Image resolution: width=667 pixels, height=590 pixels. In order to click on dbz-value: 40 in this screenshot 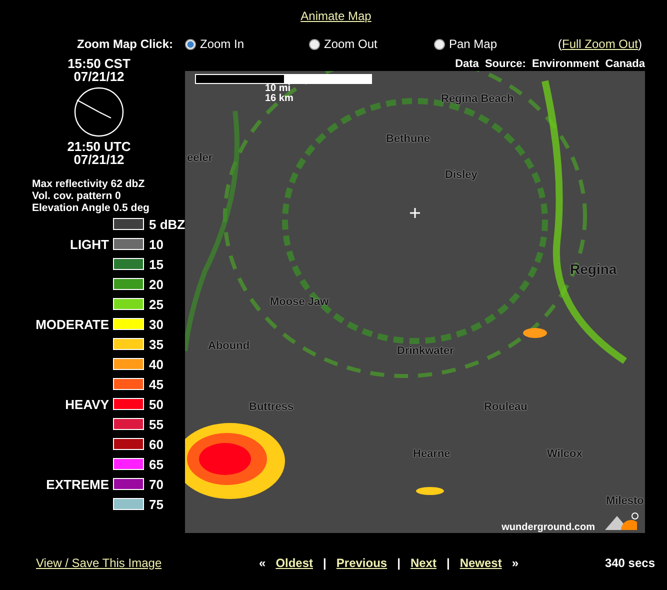, I will do `click(156, 364)`.